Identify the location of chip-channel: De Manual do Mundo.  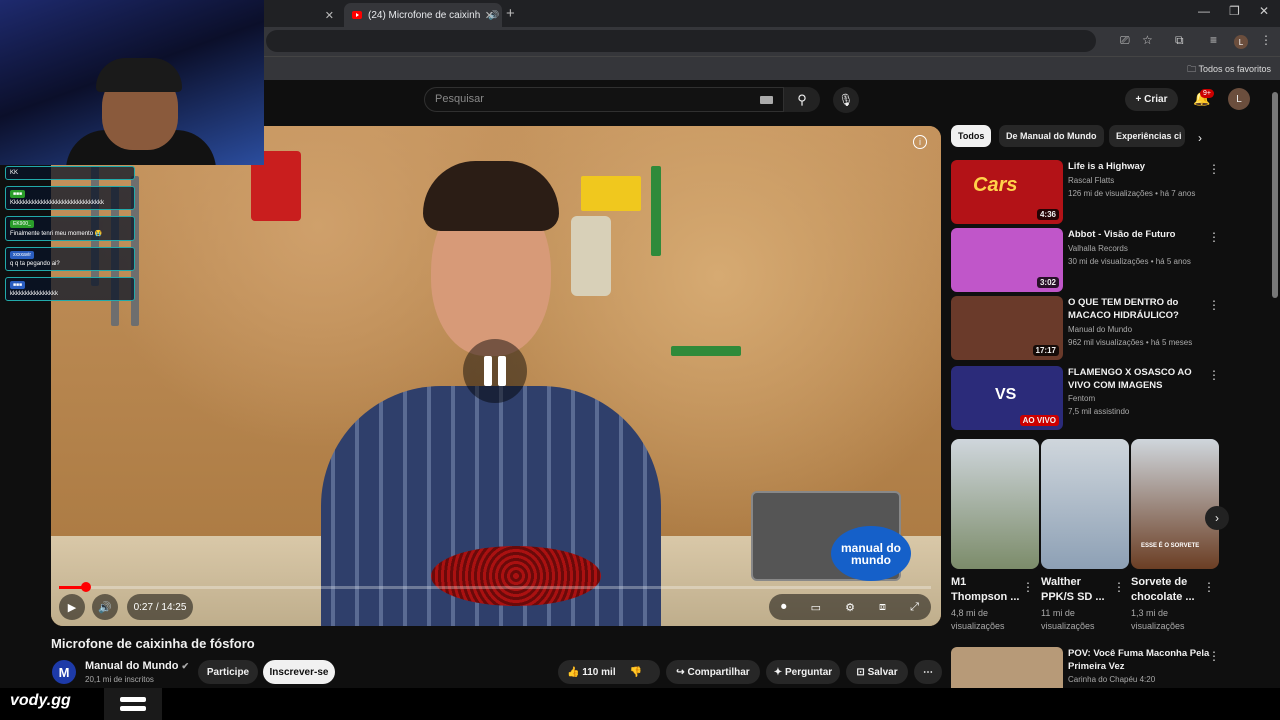
(1051, 136).